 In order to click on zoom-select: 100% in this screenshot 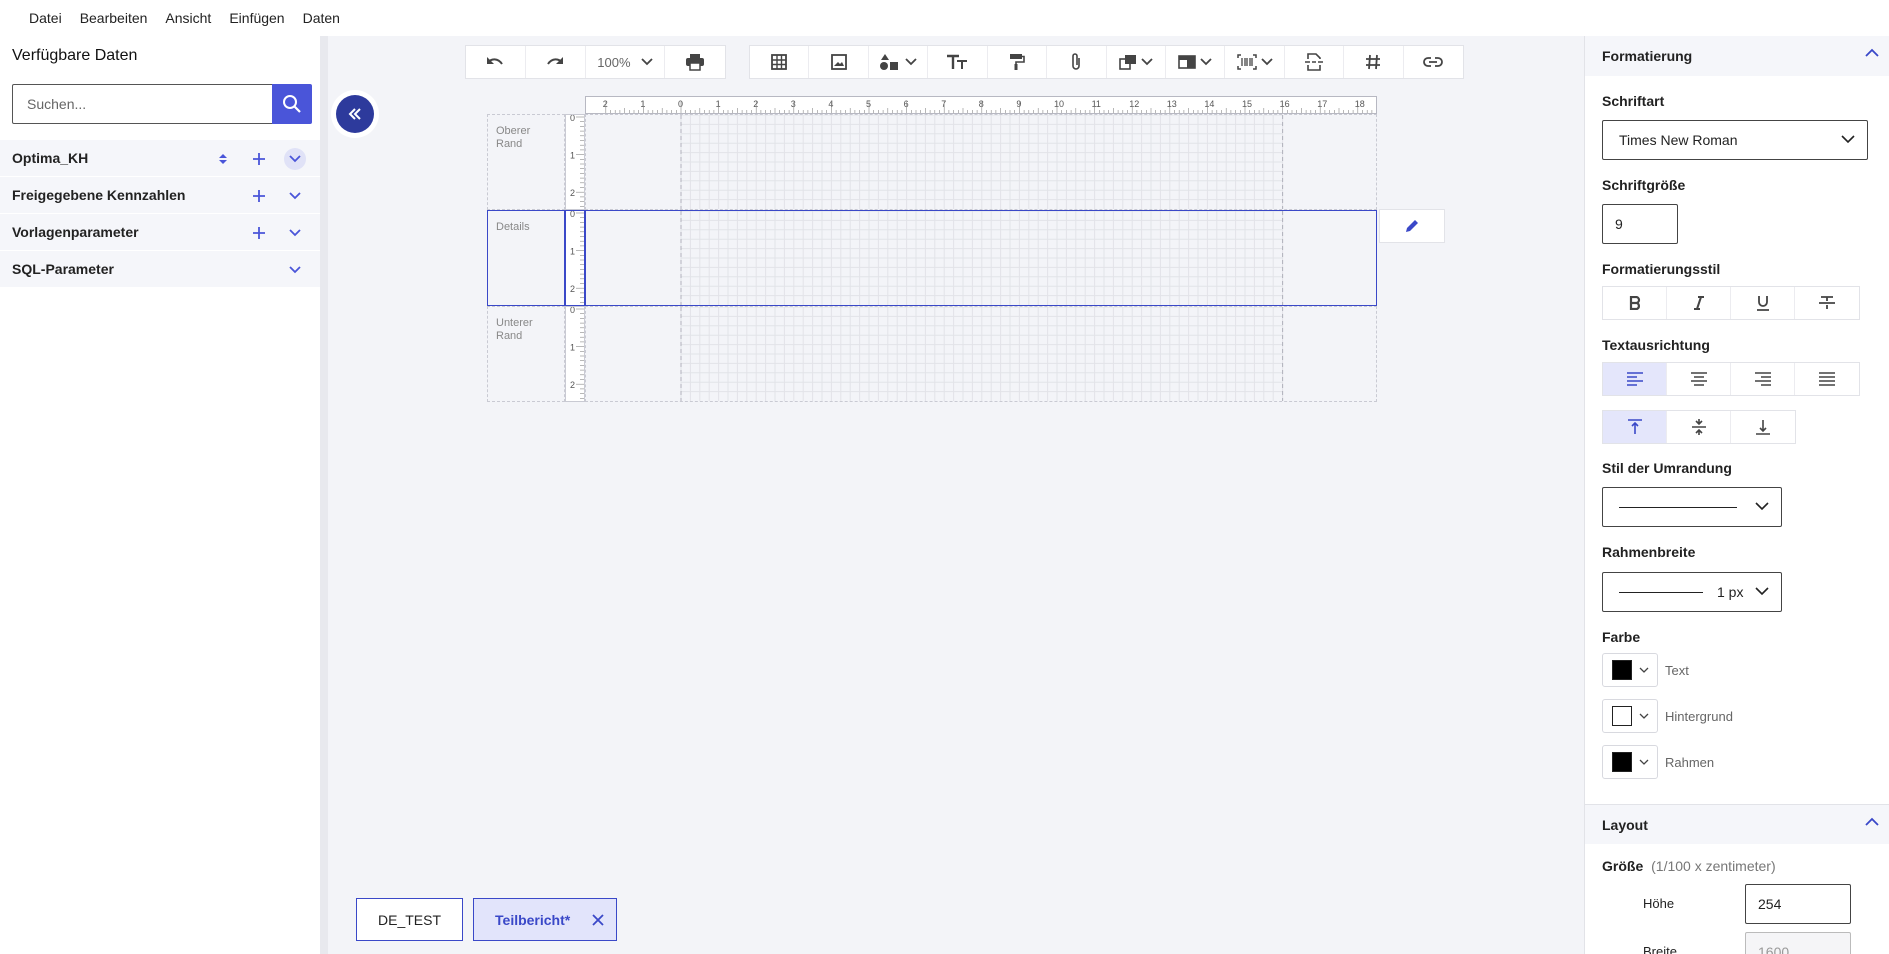, I will do `click(626, 62)`.